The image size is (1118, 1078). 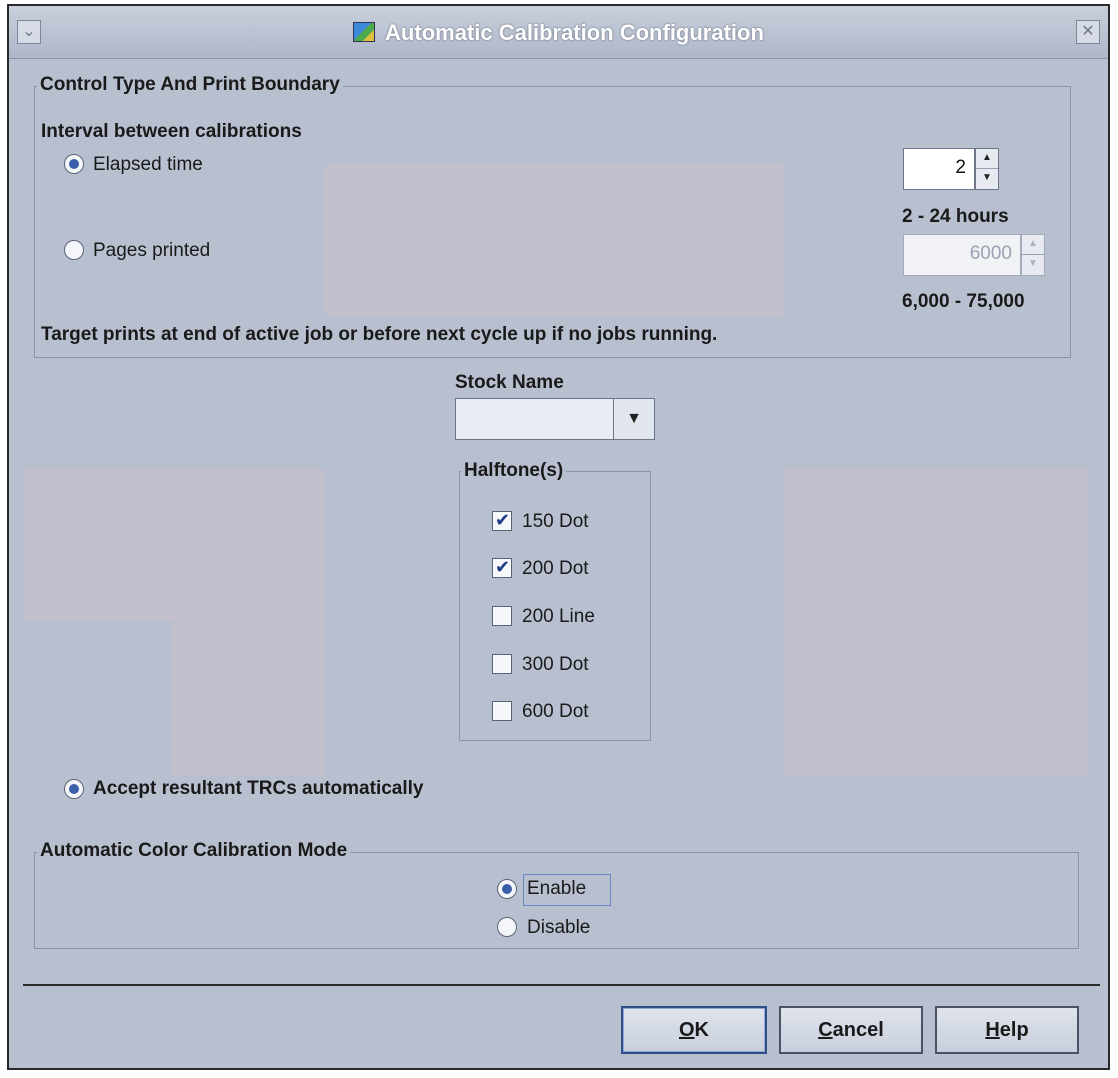 What do you see at coordinates (555, 665) in the screenshot?
I see `halftone-label-300-dot: 300 Dot` at bounding box center [555, 665].